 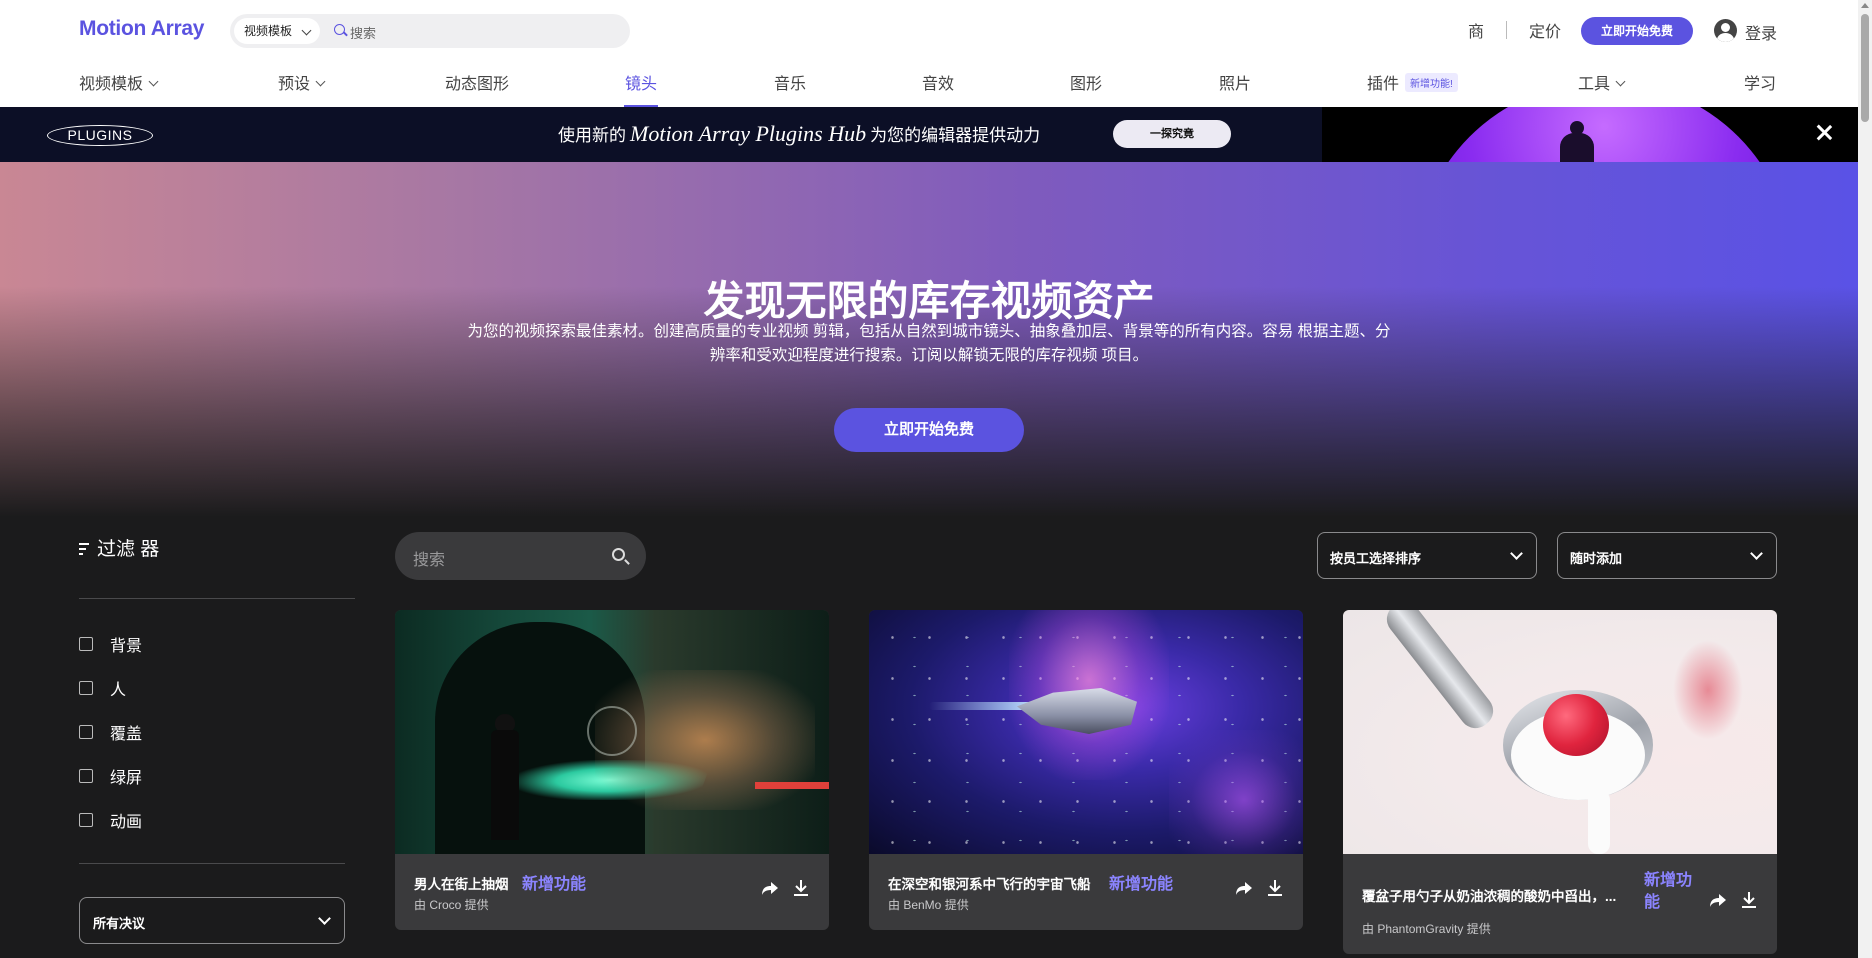 What do you see at coordinates (126, 822) in the screenshot?
I see `filter-label: 动画` at bounding box center [126, 822].